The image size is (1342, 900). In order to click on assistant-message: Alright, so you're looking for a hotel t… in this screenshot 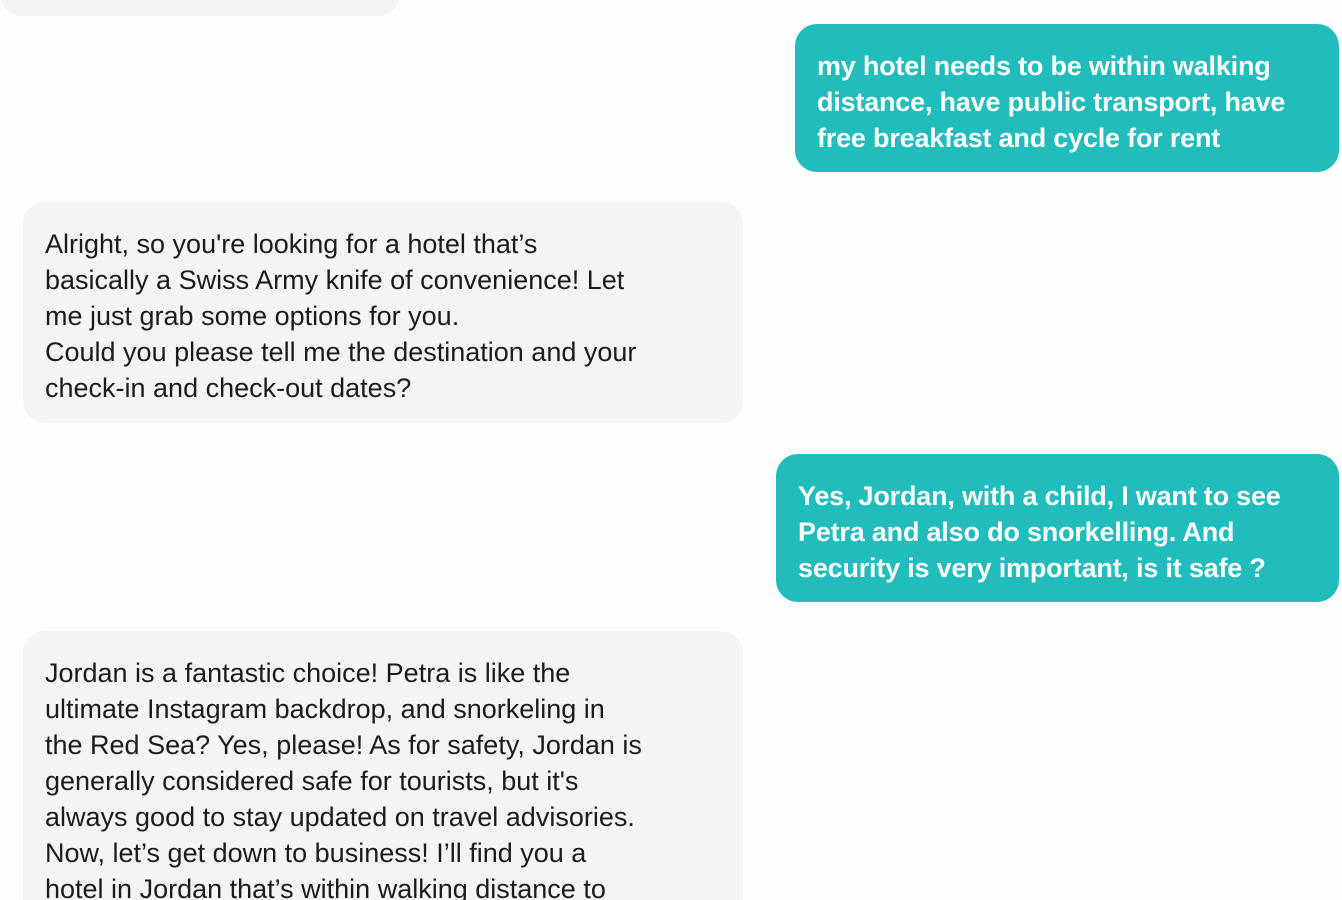, I will do `click(383, 312)`.